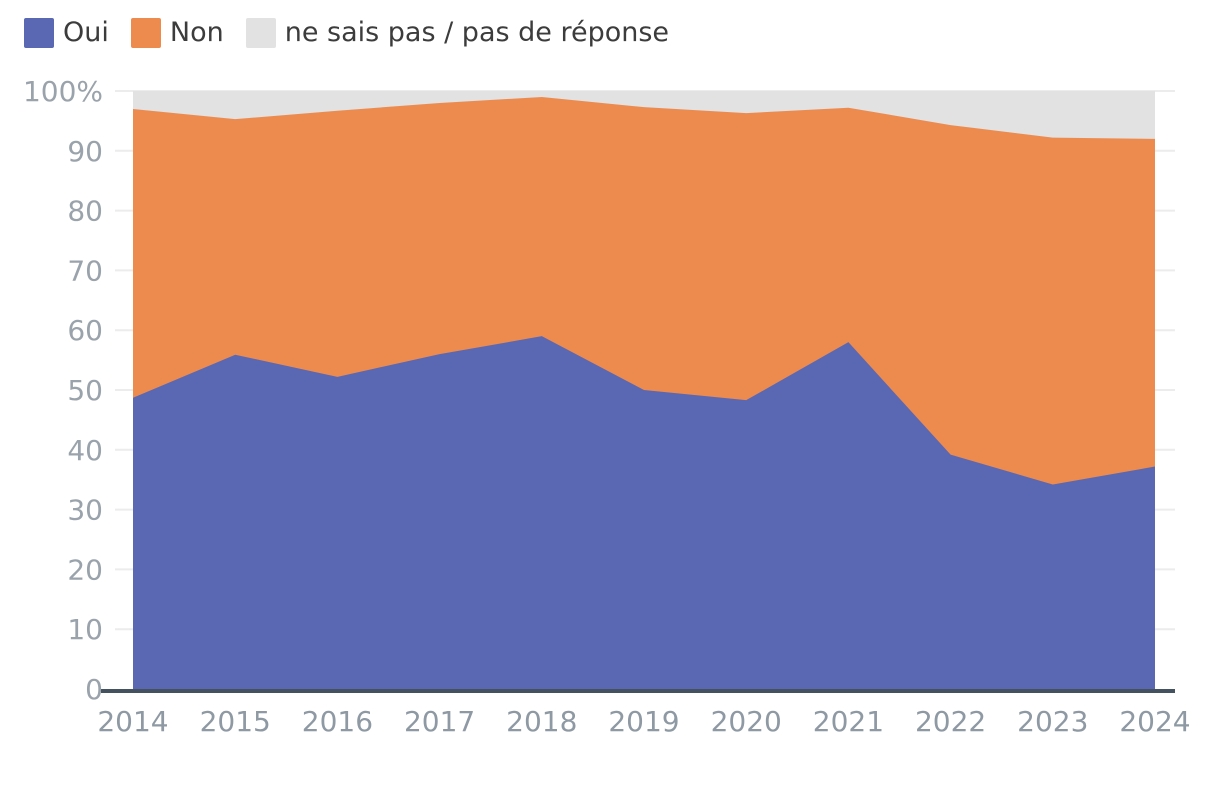 This screenshot has width=1220, height=788. Describe the element at coordinates (477, 32) in the screenshot. I see `legend-label-ne-sais-pas: ne sais pas / pas de réponse` at that location.